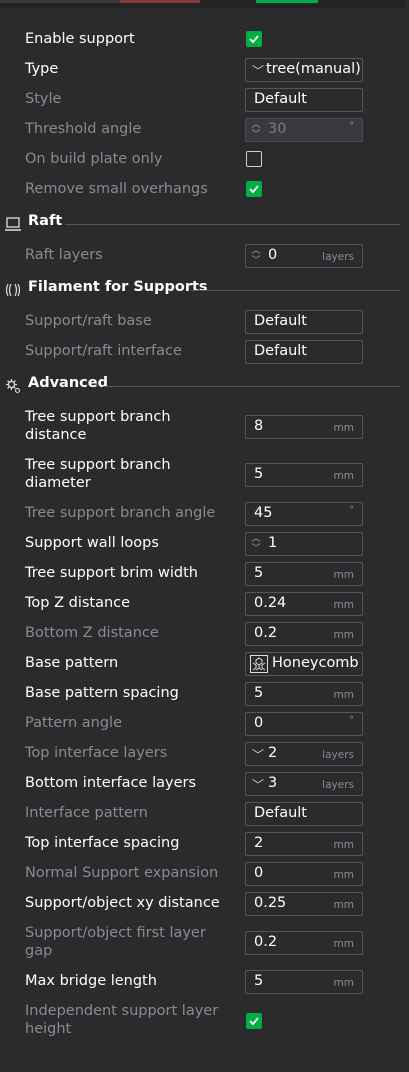 The width and height of the screenshot is (409, 1072). Describe the element at coordinates (351, 720) in the screenshot. I see `pattern-angle-unit: °` at that location.